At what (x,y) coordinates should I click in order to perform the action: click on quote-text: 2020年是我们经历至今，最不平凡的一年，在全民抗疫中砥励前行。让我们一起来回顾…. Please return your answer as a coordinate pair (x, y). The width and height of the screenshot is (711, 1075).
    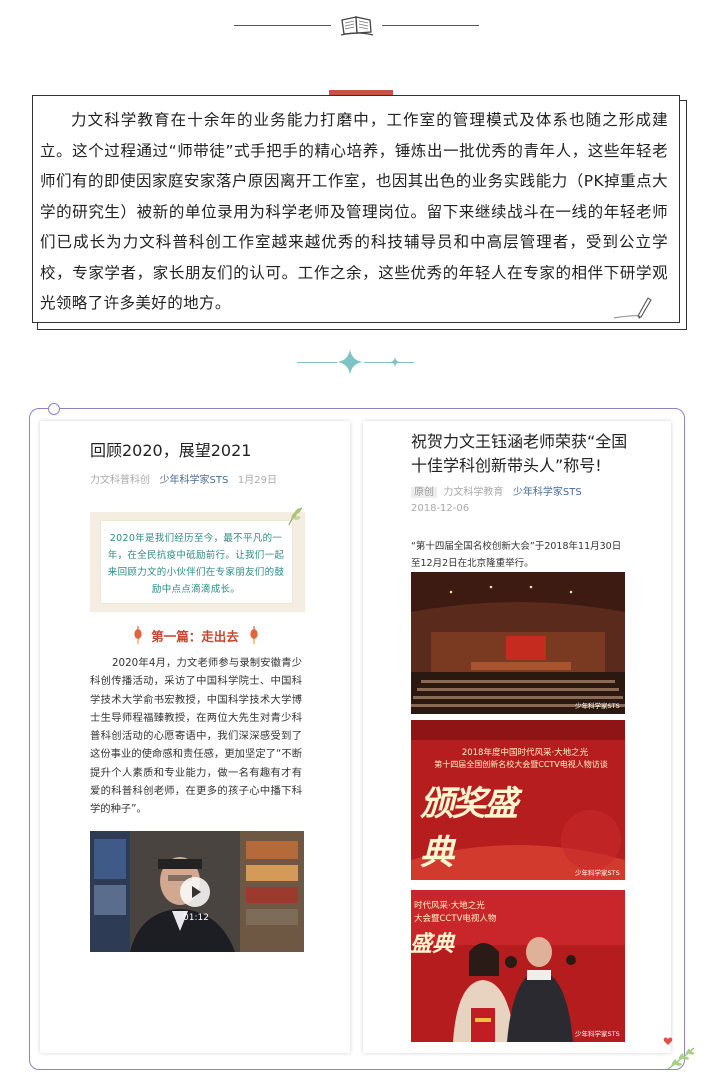
    Looking at the image, I should click on (196, 564).